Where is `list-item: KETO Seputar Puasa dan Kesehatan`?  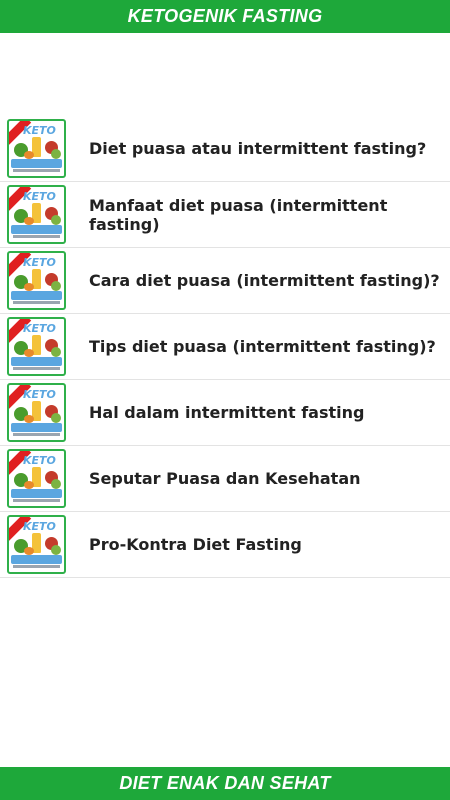 list-item: KETO Seputar Puasa dan Kesehatan is located at coordinates (225, 479).